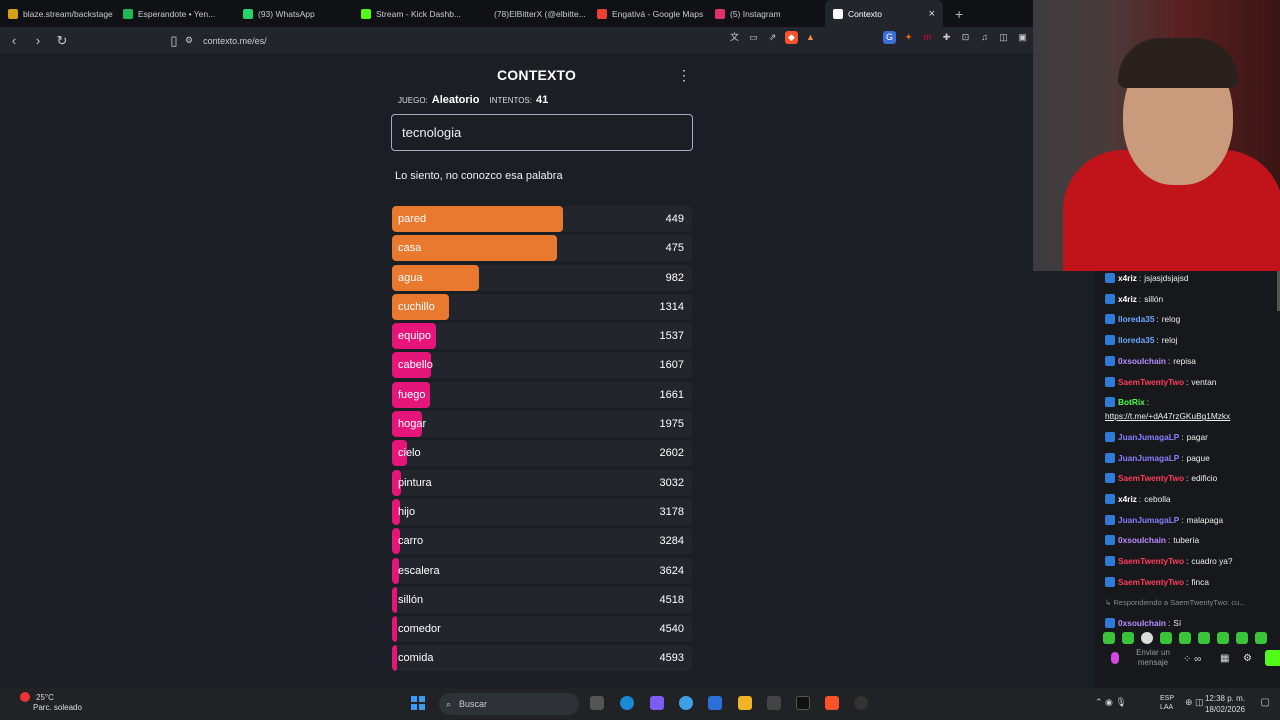 This screenshot has height=720, width=1280. I want to click on tab-7: (5) Instagram, so click(766, 13).